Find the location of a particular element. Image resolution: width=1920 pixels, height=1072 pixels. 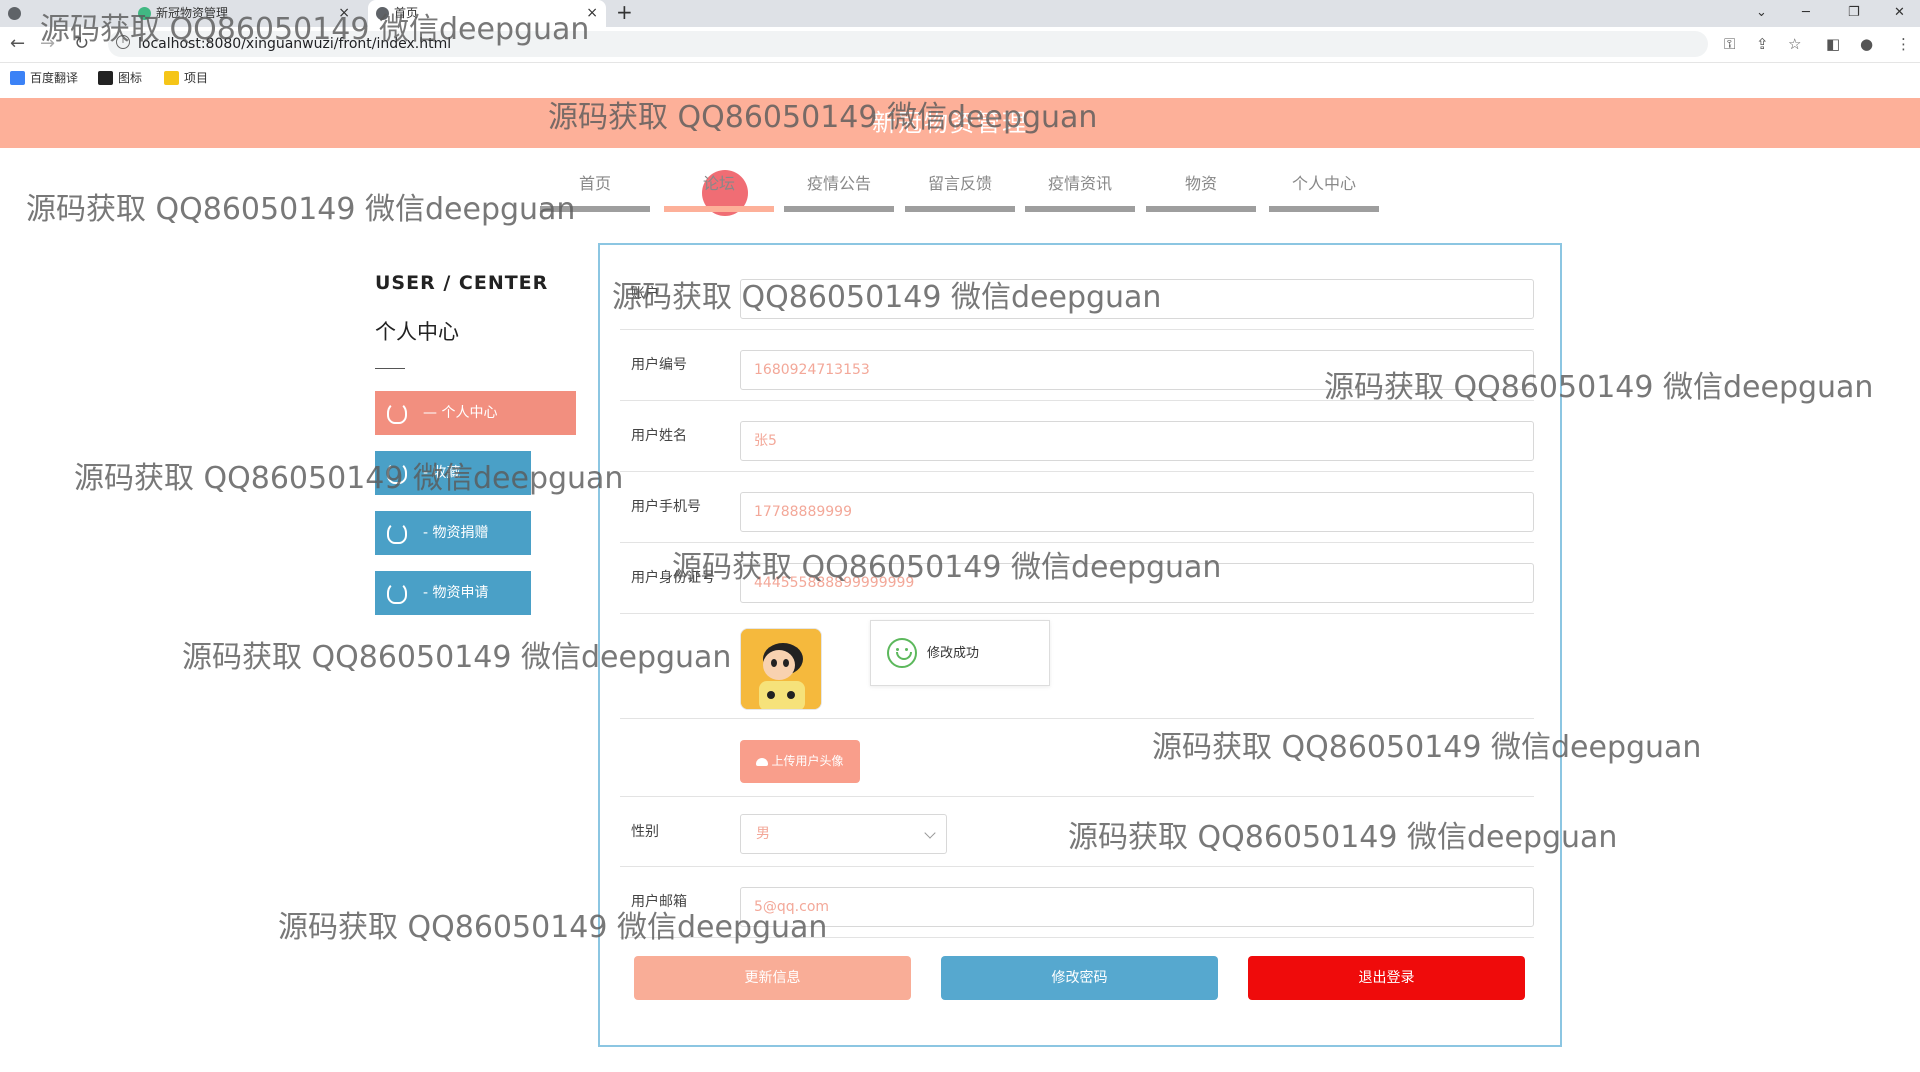

smile-icon is located at coordinates (902, 653).